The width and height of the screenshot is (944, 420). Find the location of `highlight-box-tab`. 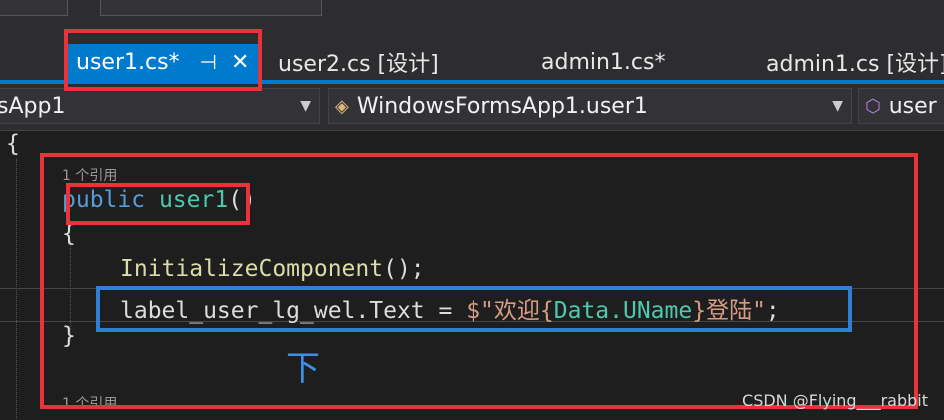

highlight-box-tab is located at coordinates (163, 60).